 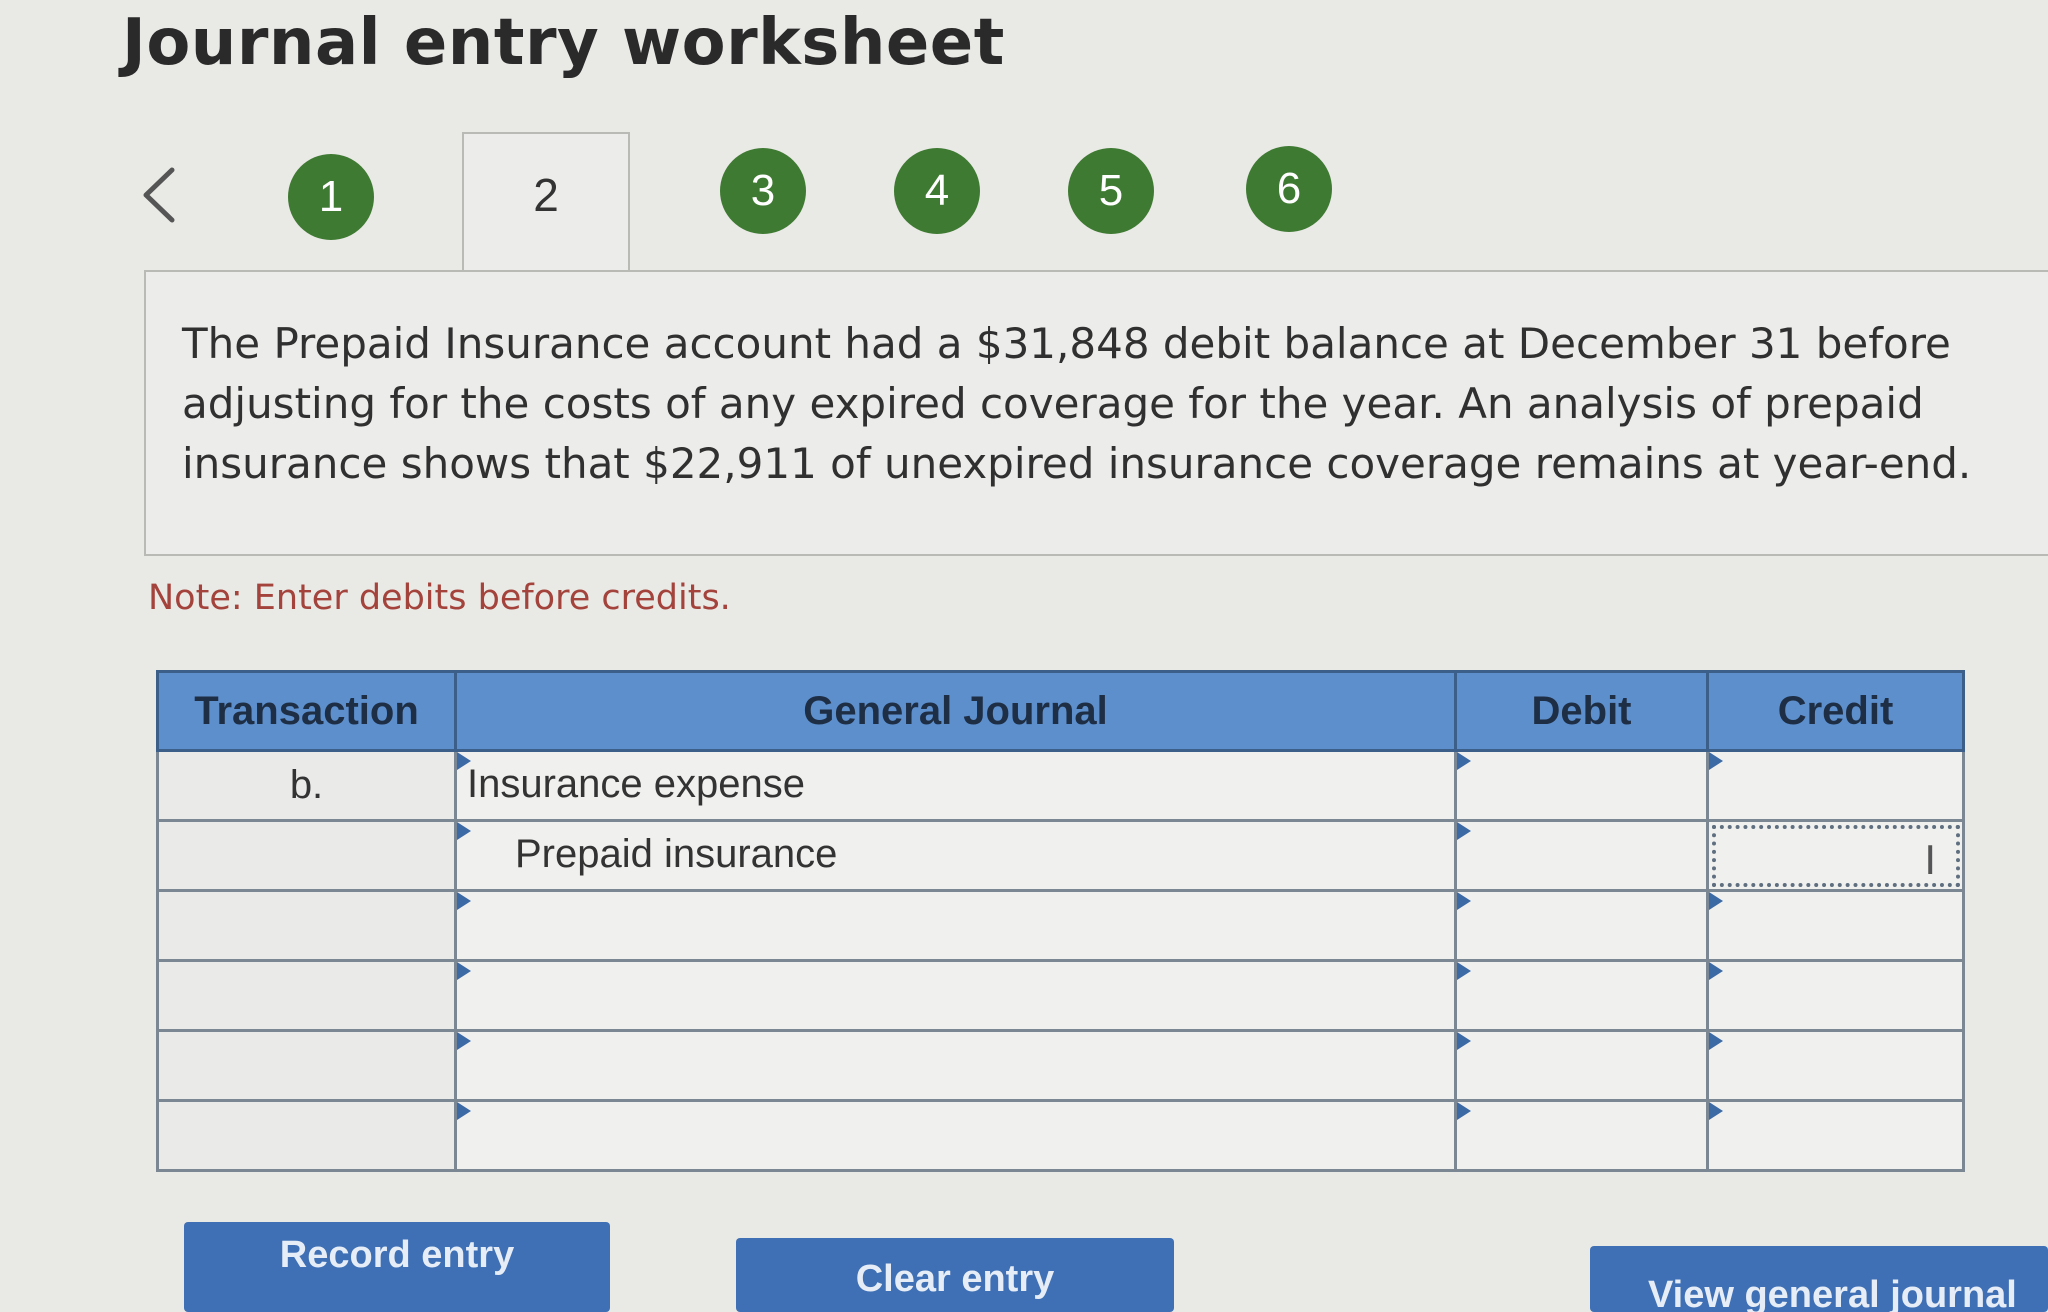 What do you see at coordinates (955, 711) in the screenshot?
I see `header-general-journal: General Journal` at bounding box center [955, 711].